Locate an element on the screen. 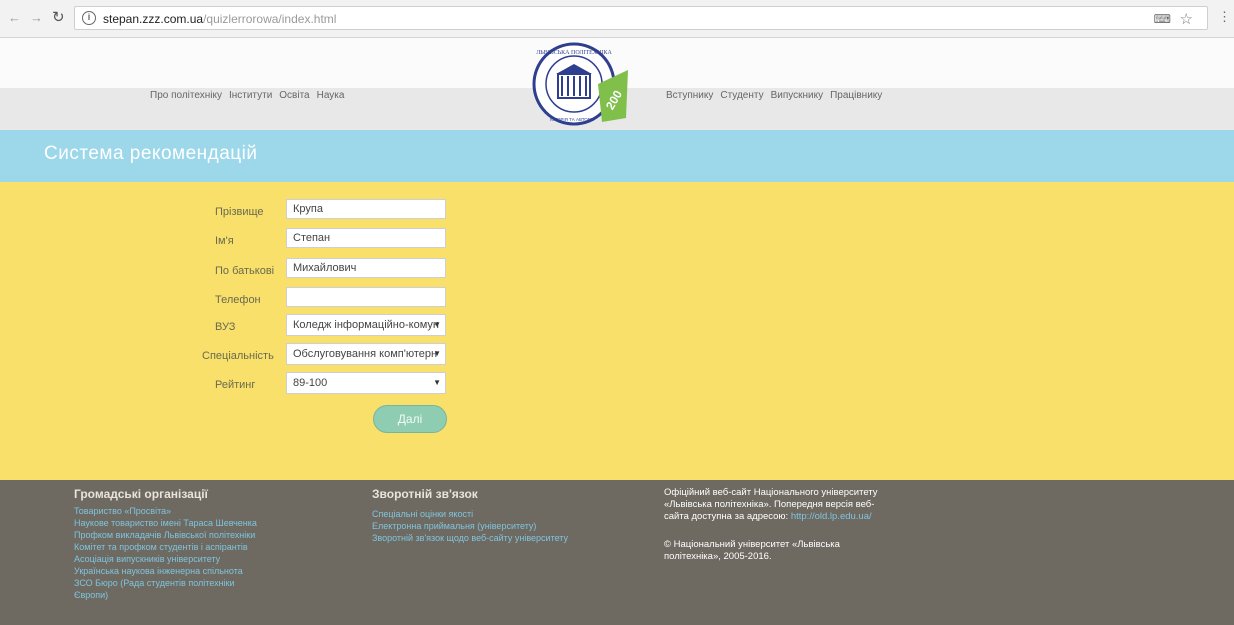 The height and width of the screenshot is (625, 1234). footer-link: Електронна приймальня (університету) is located at coordinates (454, 526).